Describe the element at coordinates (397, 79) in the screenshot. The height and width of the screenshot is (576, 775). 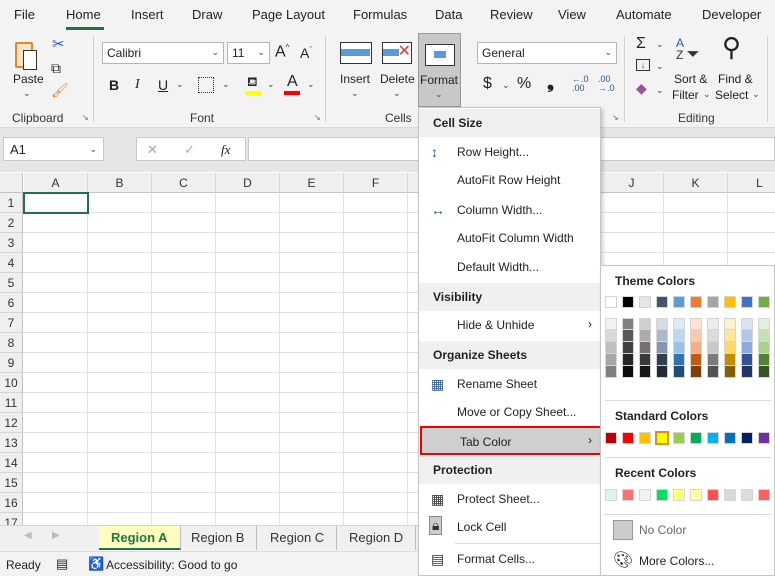
I see `delete-label: Delete` at that location.